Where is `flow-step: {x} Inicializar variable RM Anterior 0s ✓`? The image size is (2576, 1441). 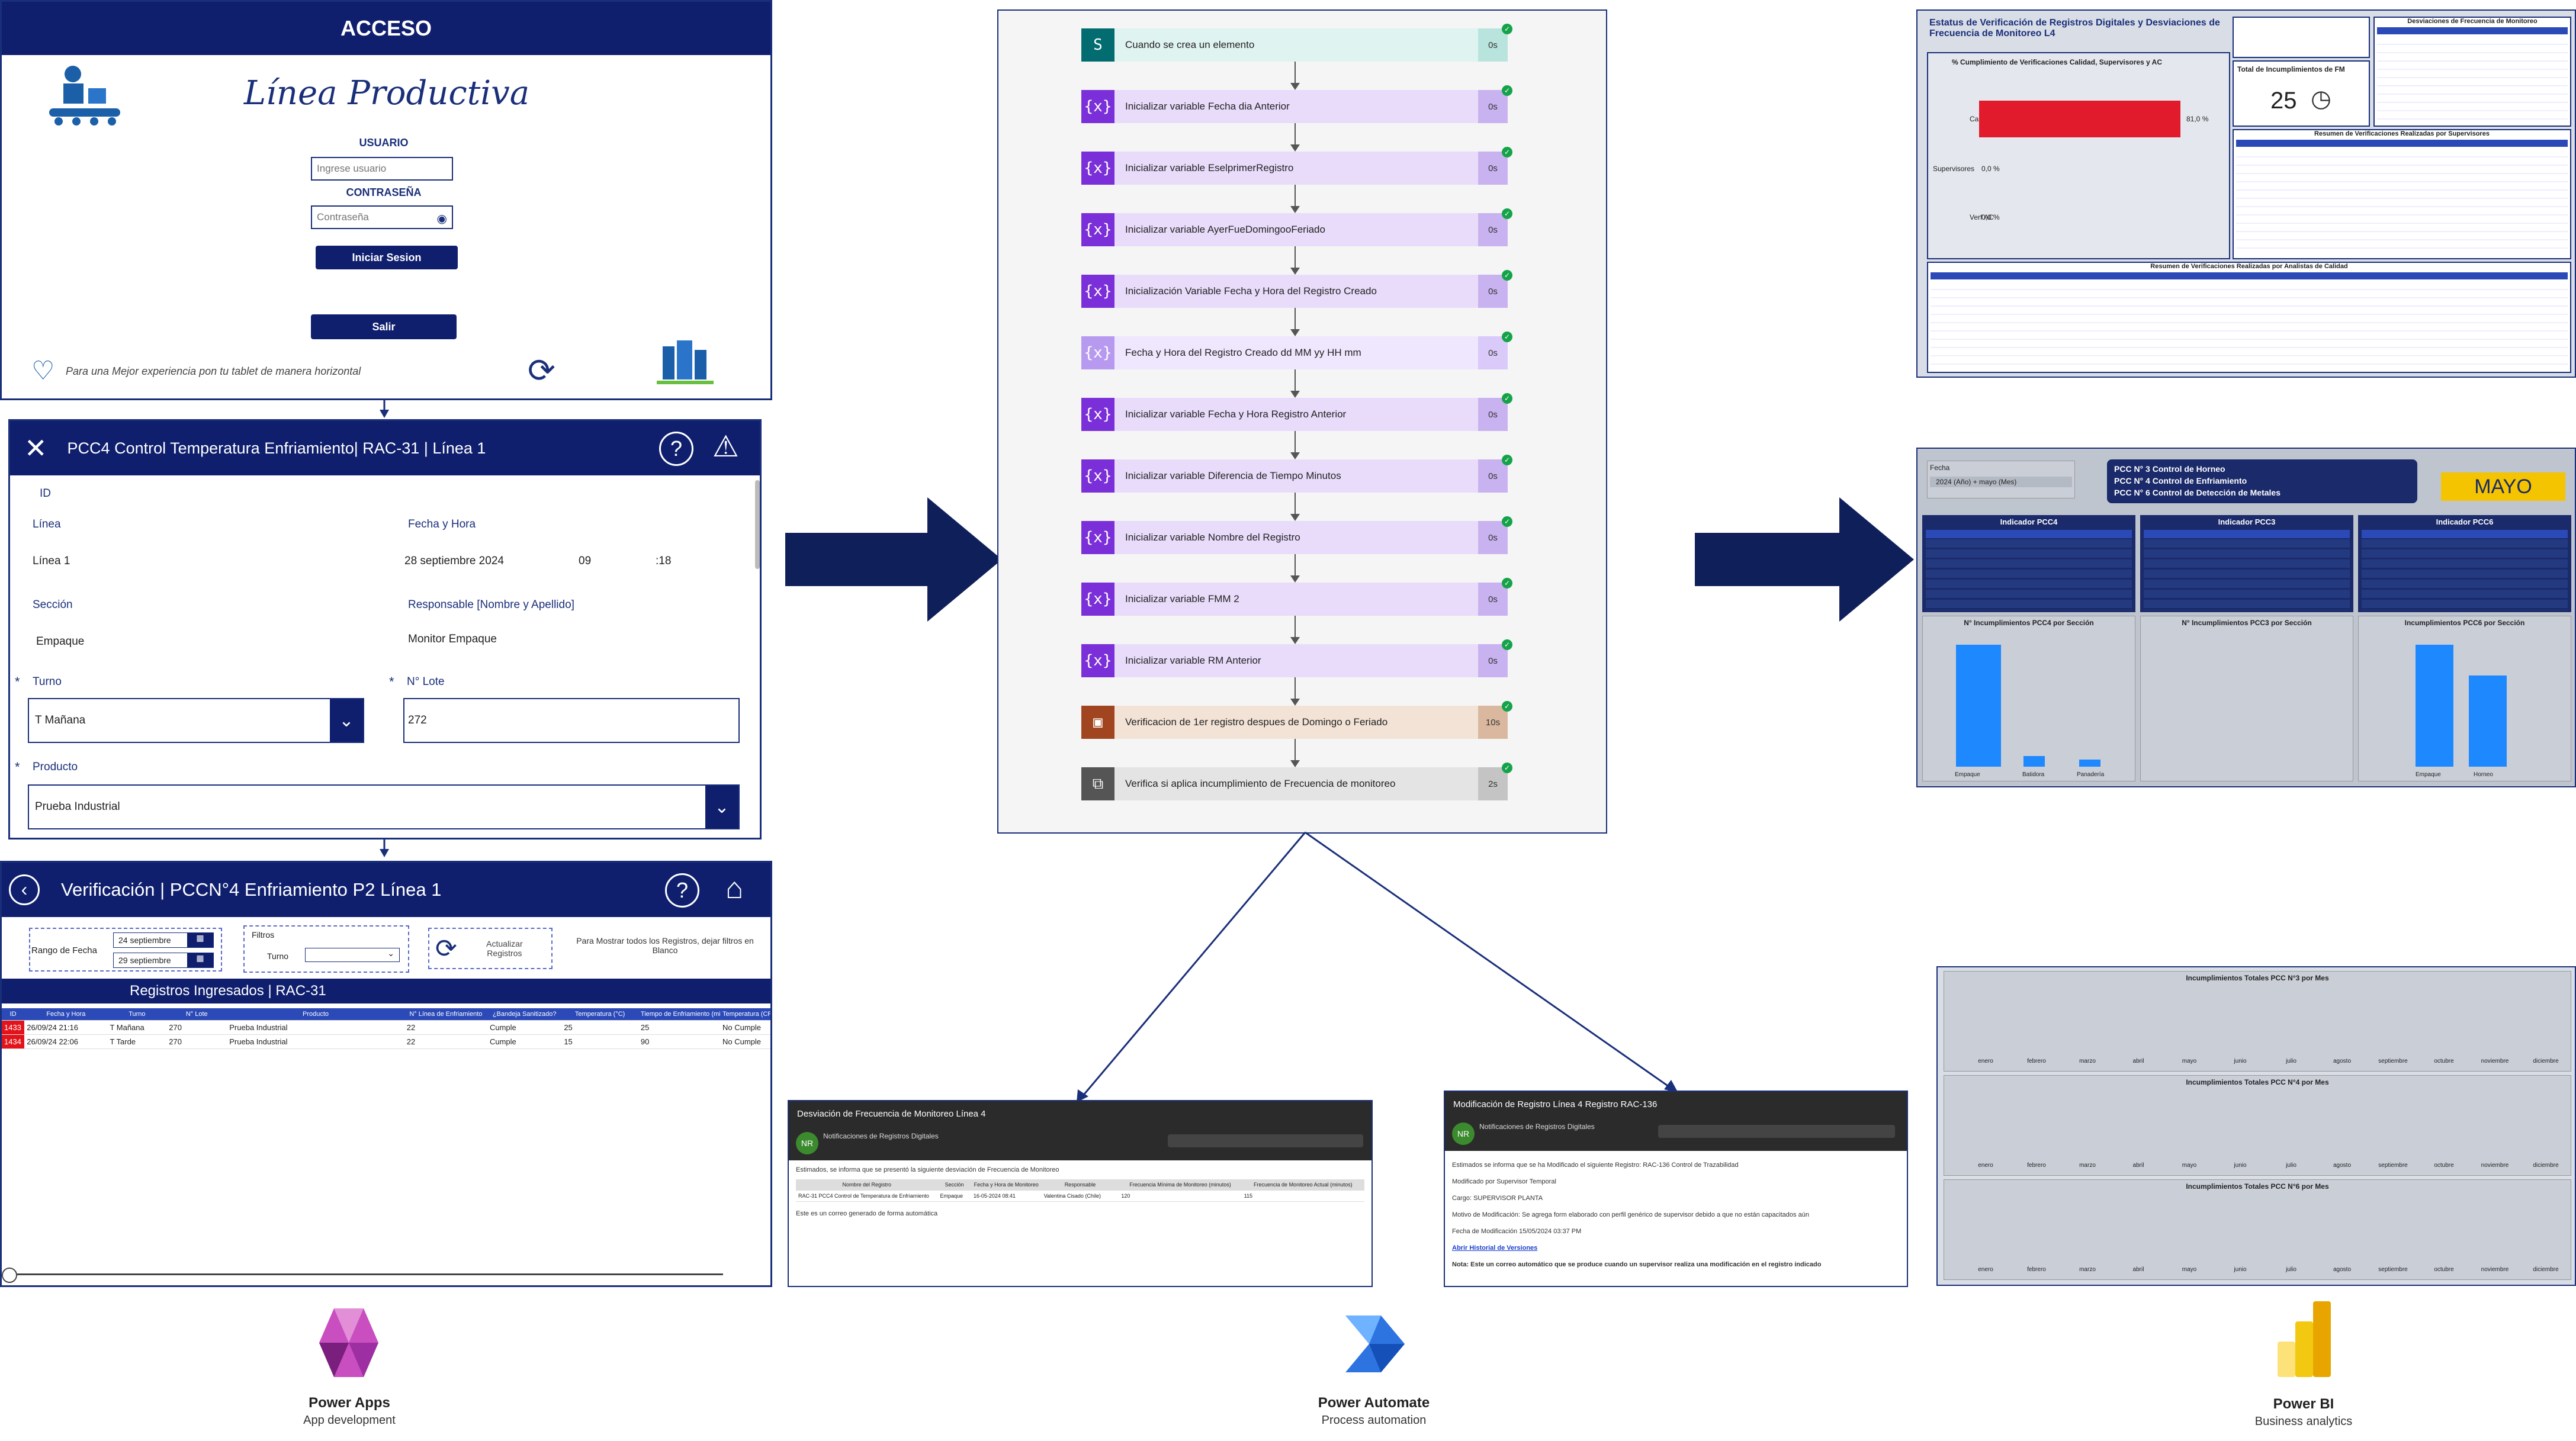
flow-step: {x} Inicializar variable RM Anterior 0s ✓ is located at coordinates (1296, 658).